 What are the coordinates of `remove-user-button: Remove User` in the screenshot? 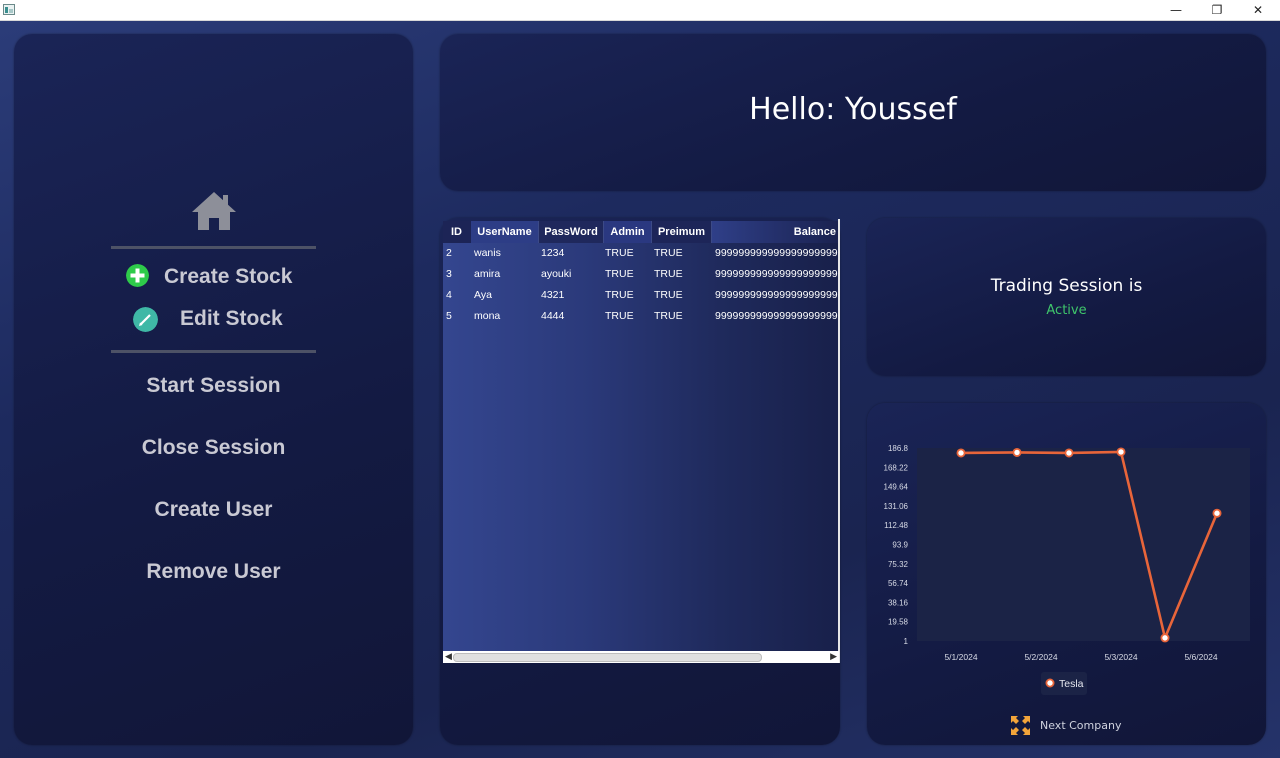 It's located at (213, 572).